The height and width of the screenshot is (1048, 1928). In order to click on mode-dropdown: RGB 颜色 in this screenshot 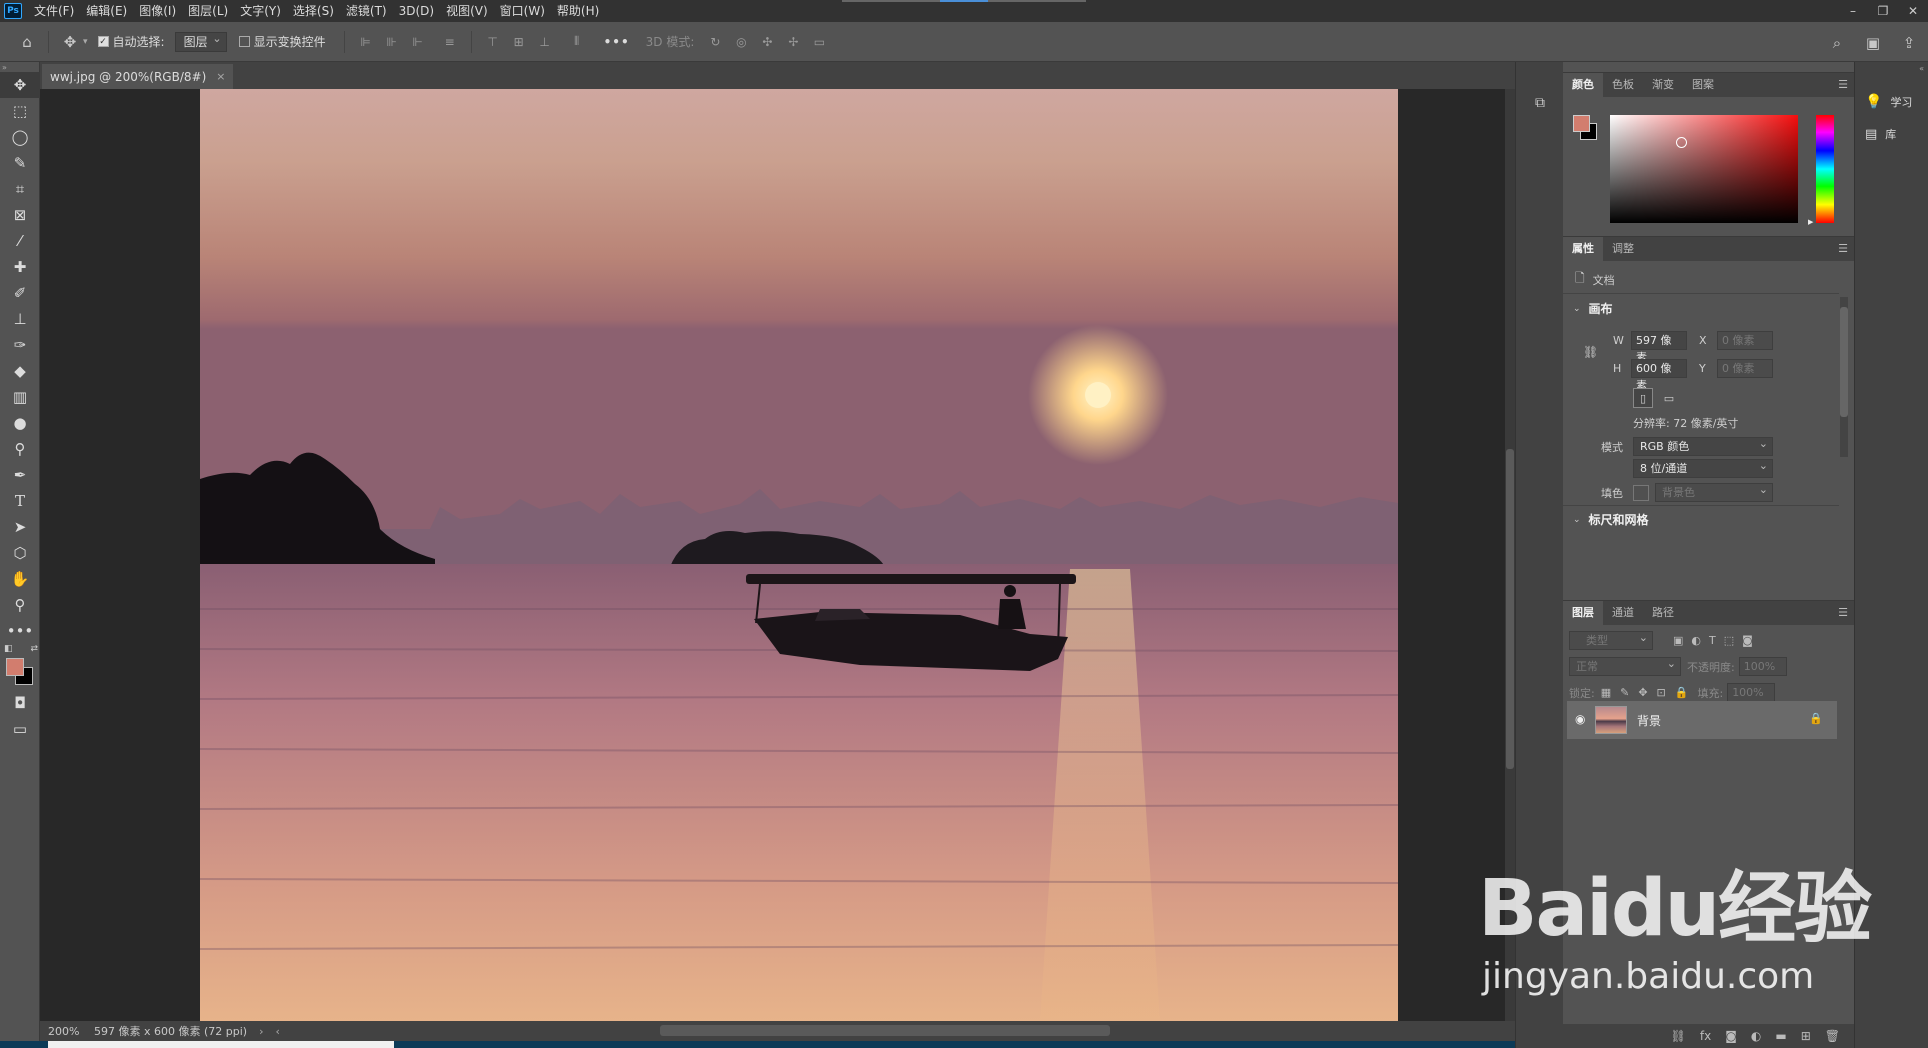, I will do `click(1703, 445)`.